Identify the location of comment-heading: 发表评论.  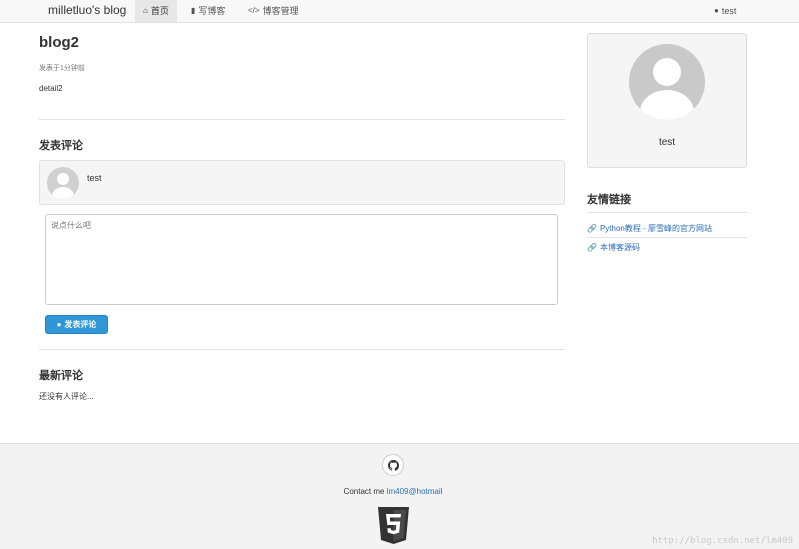
(61, 146).